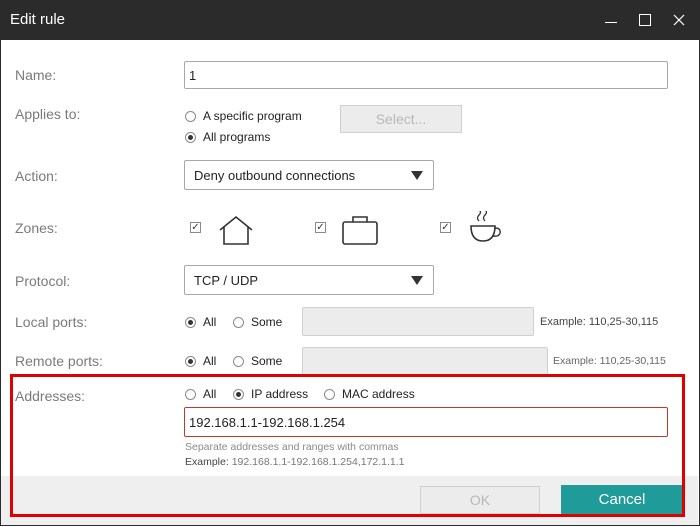 This screenshot has width=700, height=527. What do you see at coordinates (270, 394) in the screenshot?
I see `addresses-ip-radio: IP address` at bounding box center [270, 394].